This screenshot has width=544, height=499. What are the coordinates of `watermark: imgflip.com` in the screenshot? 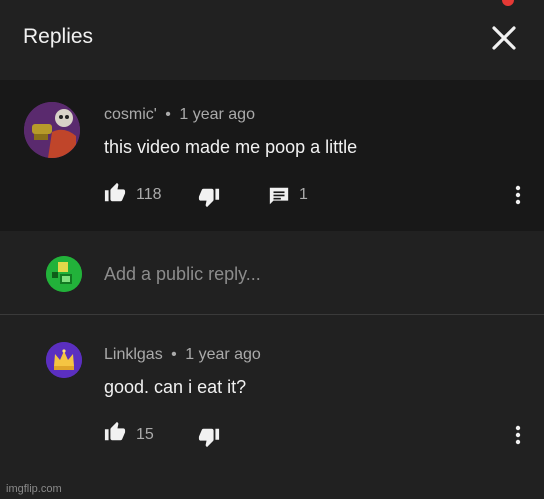 It's located at (34, 489).